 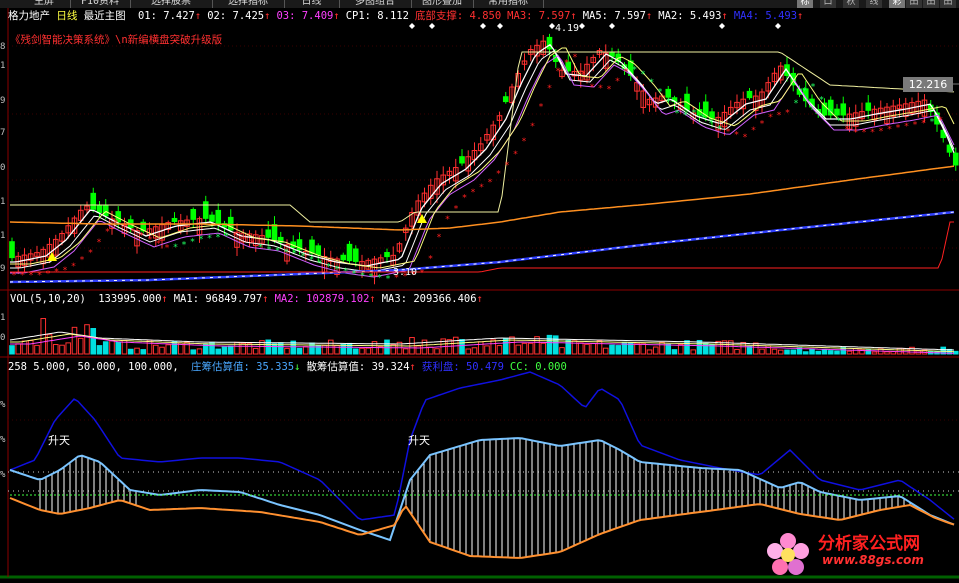 What do you see at coordinates (248, 4) in the screenshot?
I see `tab-select-indicator: 选择指标` at bounding box center [248, 4].